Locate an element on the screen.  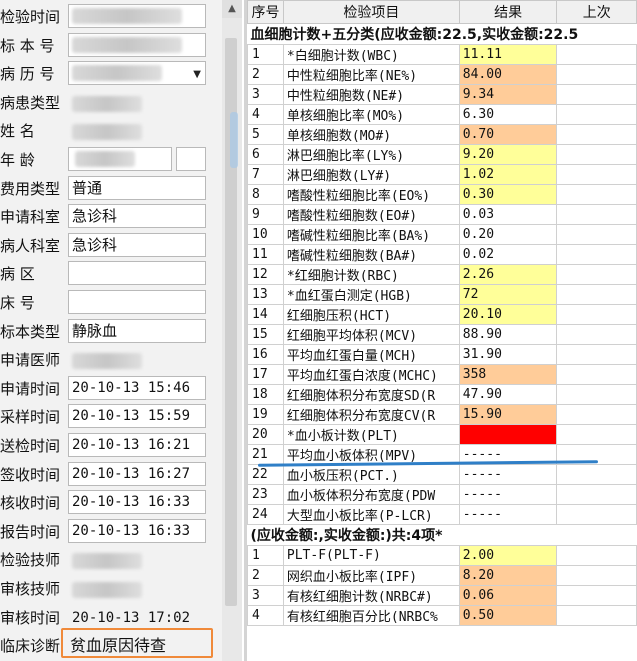
table-row: 15 红细胞平均体积(MCV) 88.90 is located at coordinates (442, 334).